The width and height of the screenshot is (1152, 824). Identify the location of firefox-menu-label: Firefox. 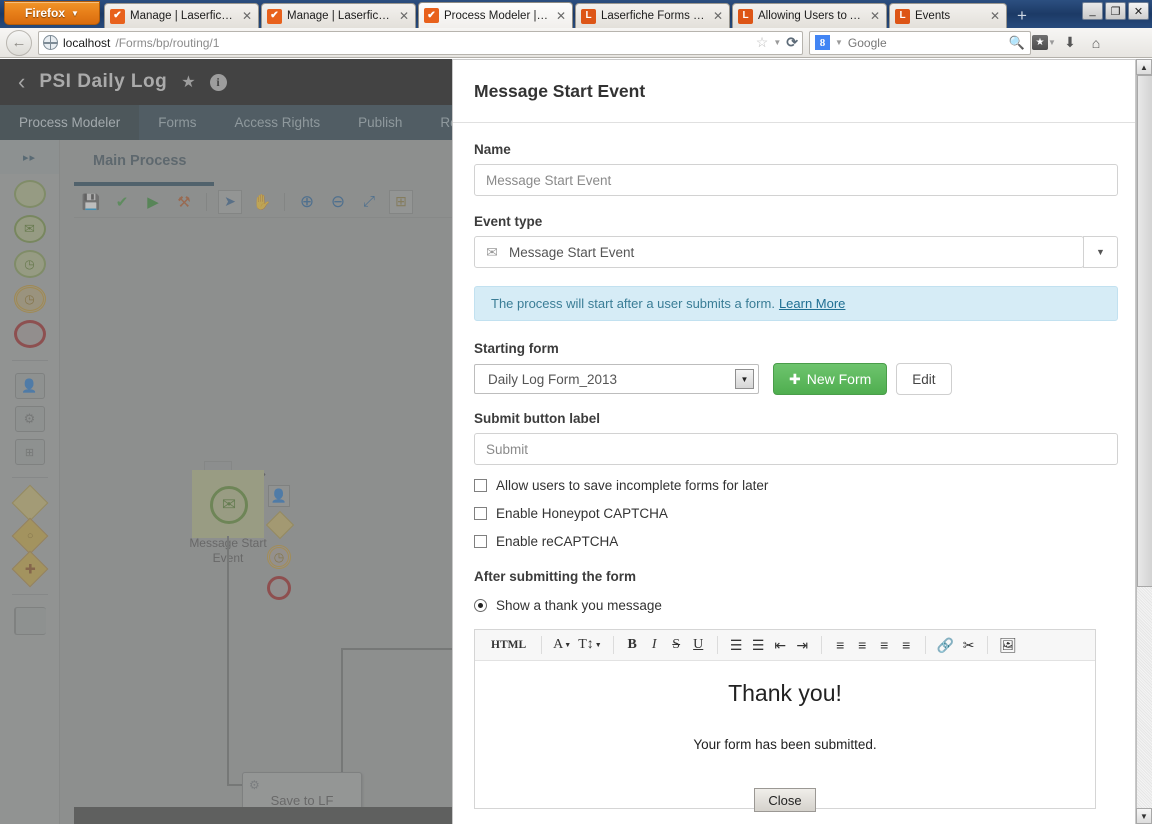
(45, 13).